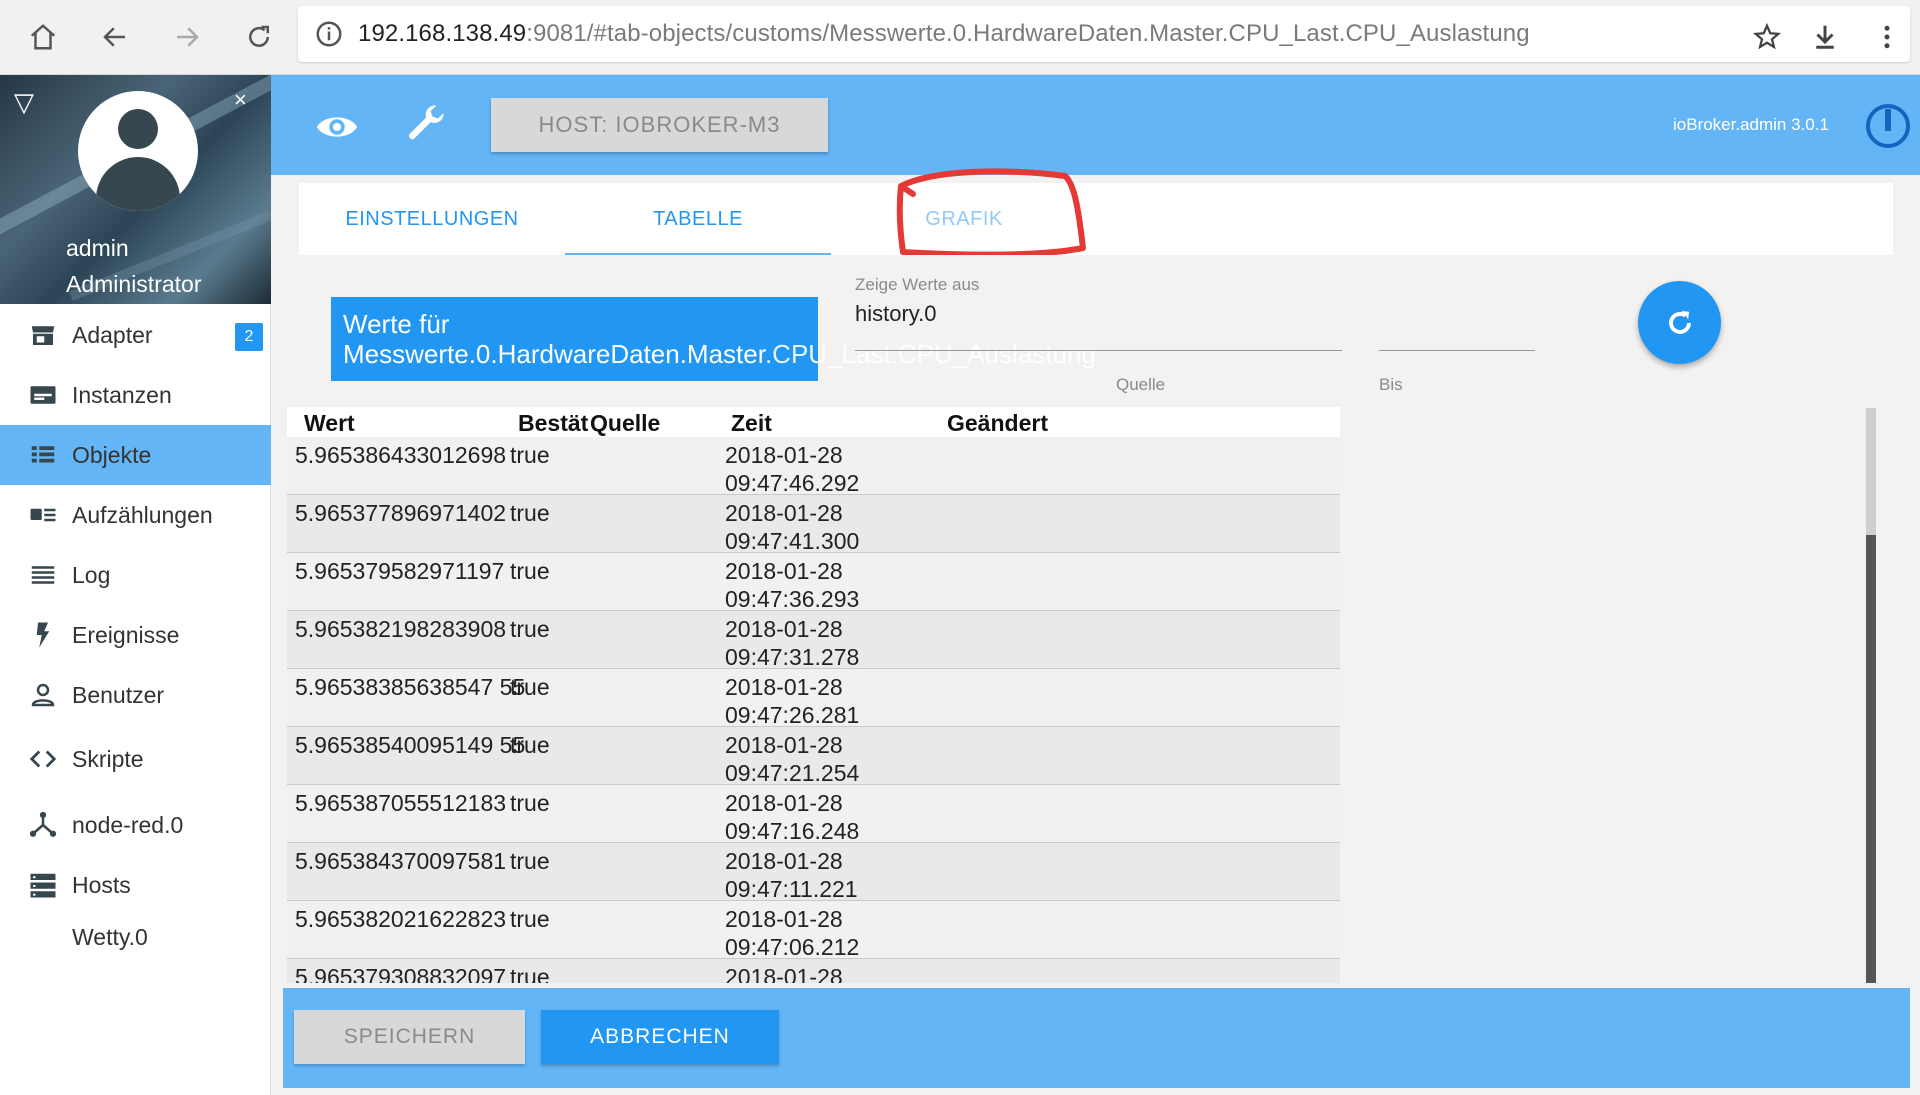  Describe the element at coordinates (698, 219) in the screenshot. I see `tab-tabelle: TABELLE` at that location.